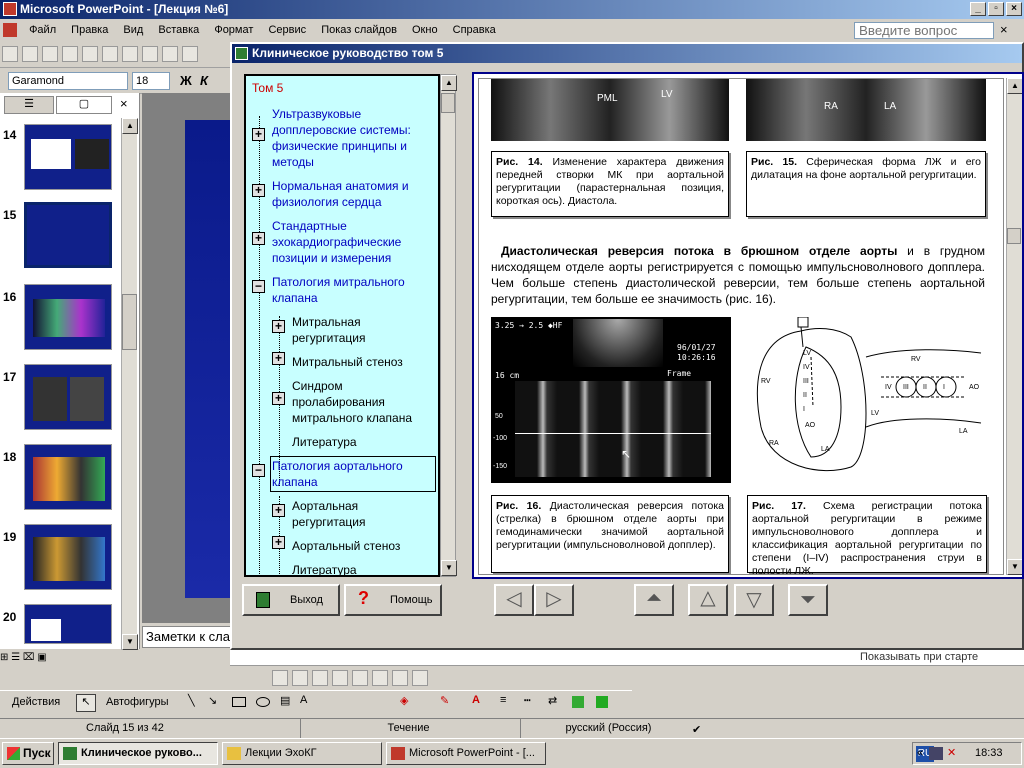 The height and width of the screenshot is (768, 1024). What do you see at coordinates (263, 702) in the screenshot?
I see `oval-icon` at bounding box center [263, 702].